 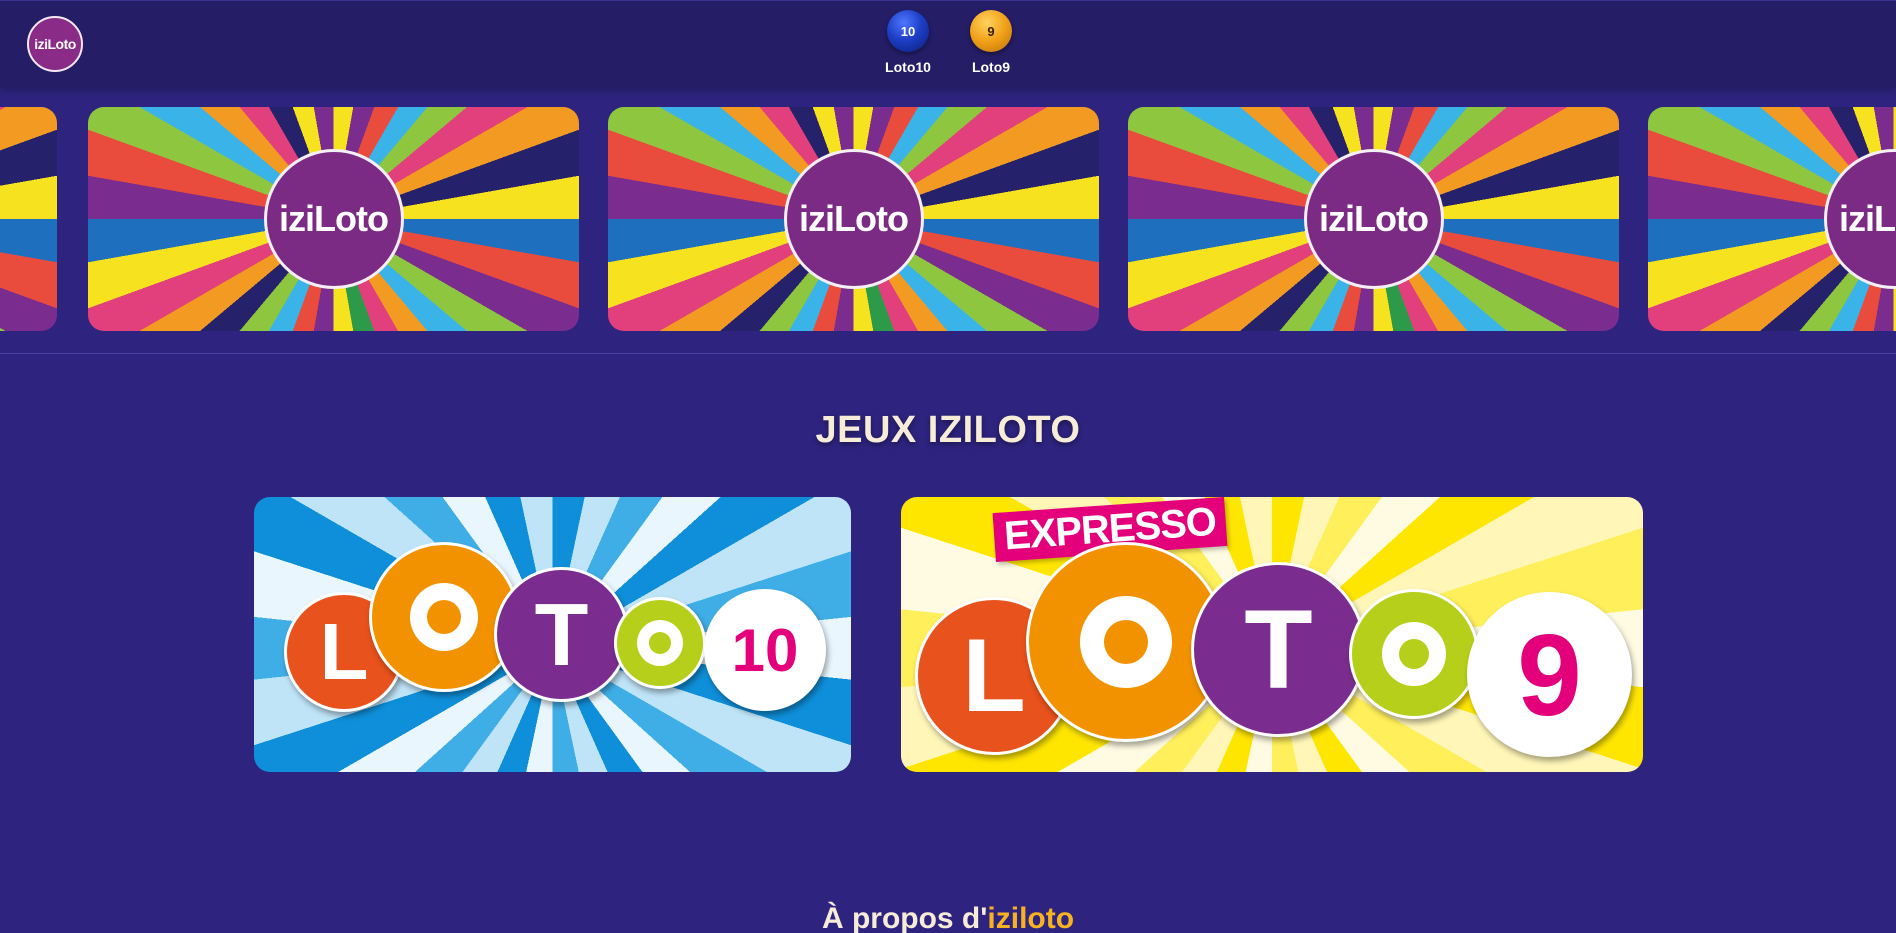 I want to click on loto-number-ball: 10, so click(x=765, y=650).